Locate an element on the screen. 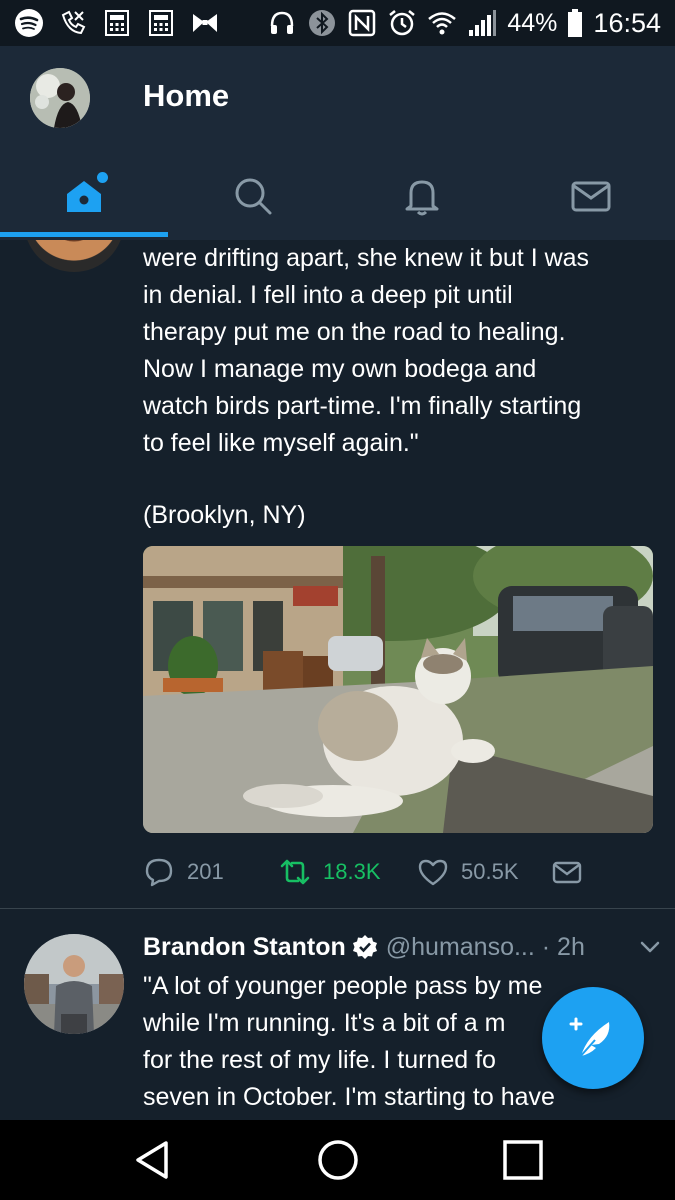 The image size is (675, 1200). status-right: 44% 16:54 is located at coordinates (464, 23).